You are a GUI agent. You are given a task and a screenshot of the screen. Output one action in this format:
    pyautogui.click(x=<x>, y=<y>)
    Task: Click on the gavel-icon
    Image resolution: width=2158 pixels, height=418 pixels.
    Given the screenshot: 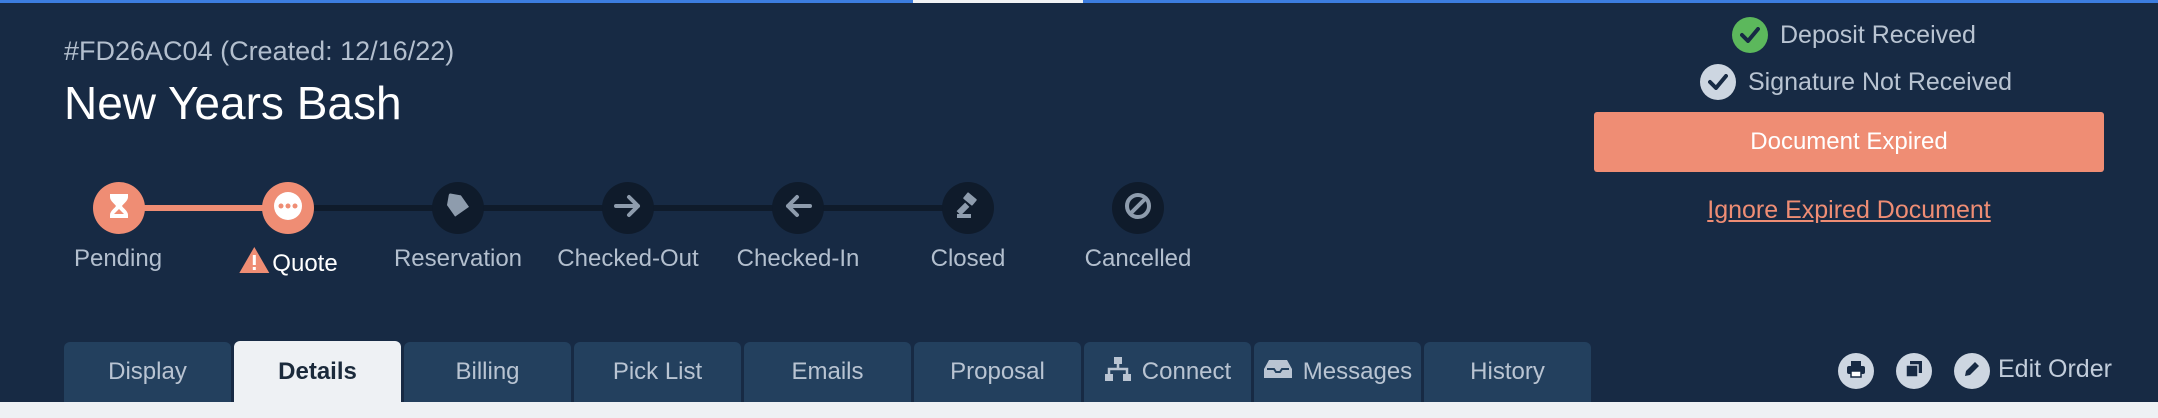 What is the action you would take?
    pyautogui.click(x=968, y=208)
    